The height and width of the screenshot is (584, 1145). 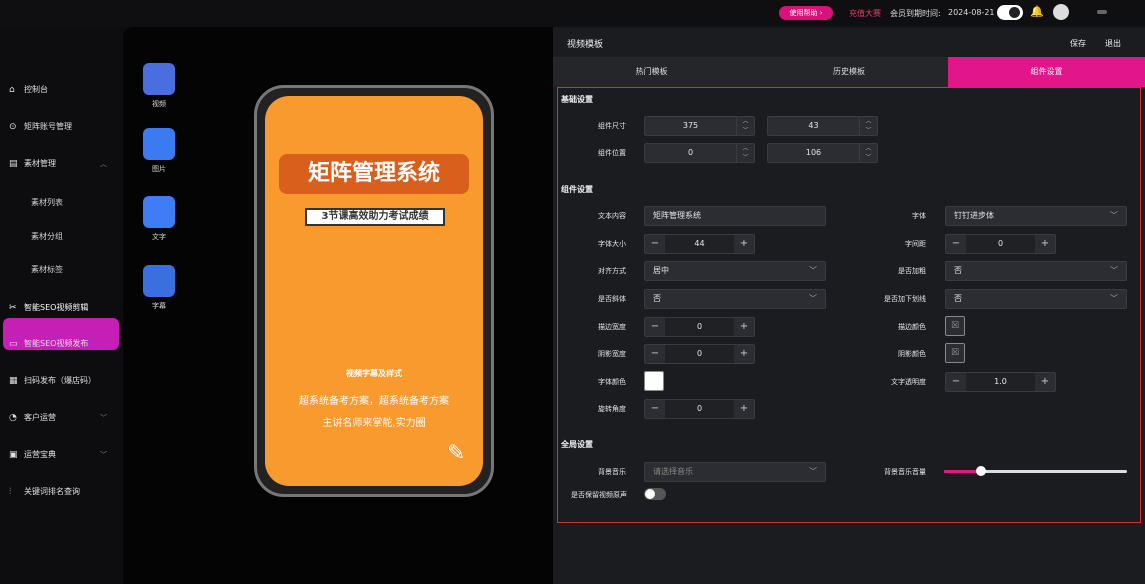 What do you see at coordinates (1078, 43) in the screenshot?
I see `save-button: 保存` at bounding box center [1078, 43].